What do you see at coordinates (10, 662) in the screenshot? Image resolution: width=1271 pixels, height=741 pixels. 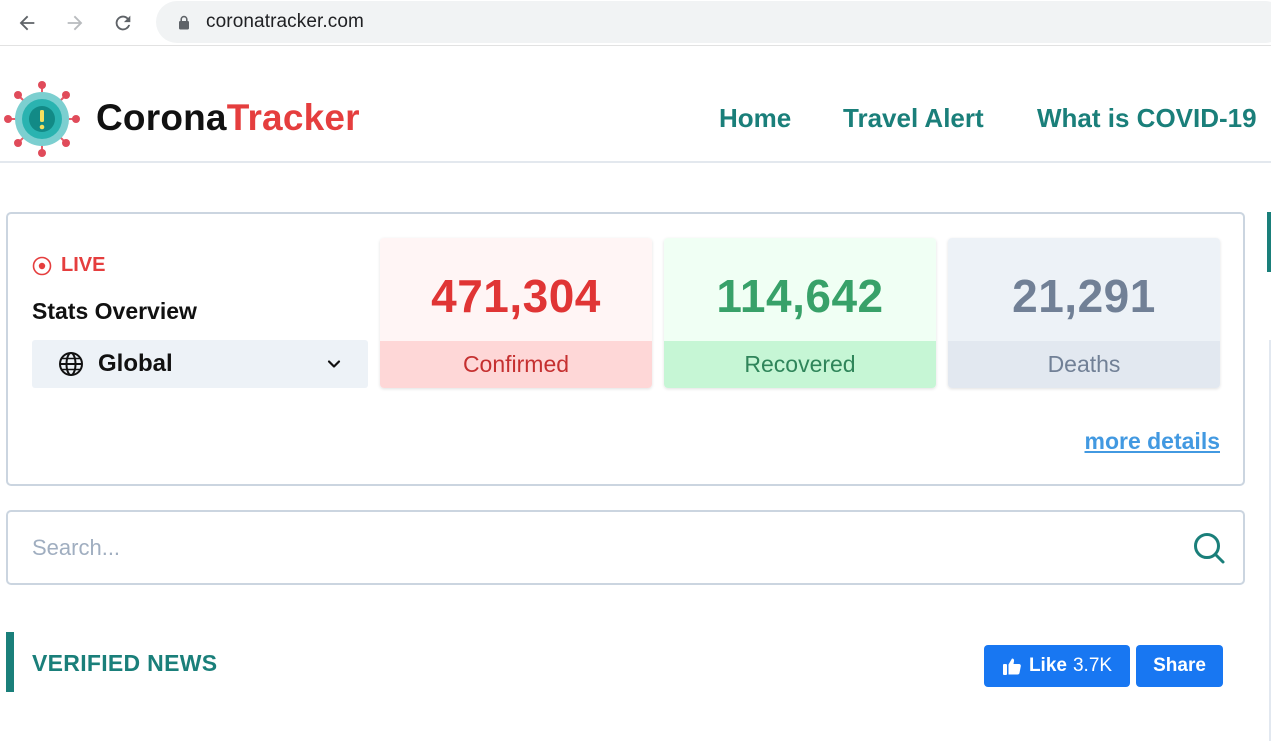 I see `news-accent-bar` at bounding box center [10, 662].